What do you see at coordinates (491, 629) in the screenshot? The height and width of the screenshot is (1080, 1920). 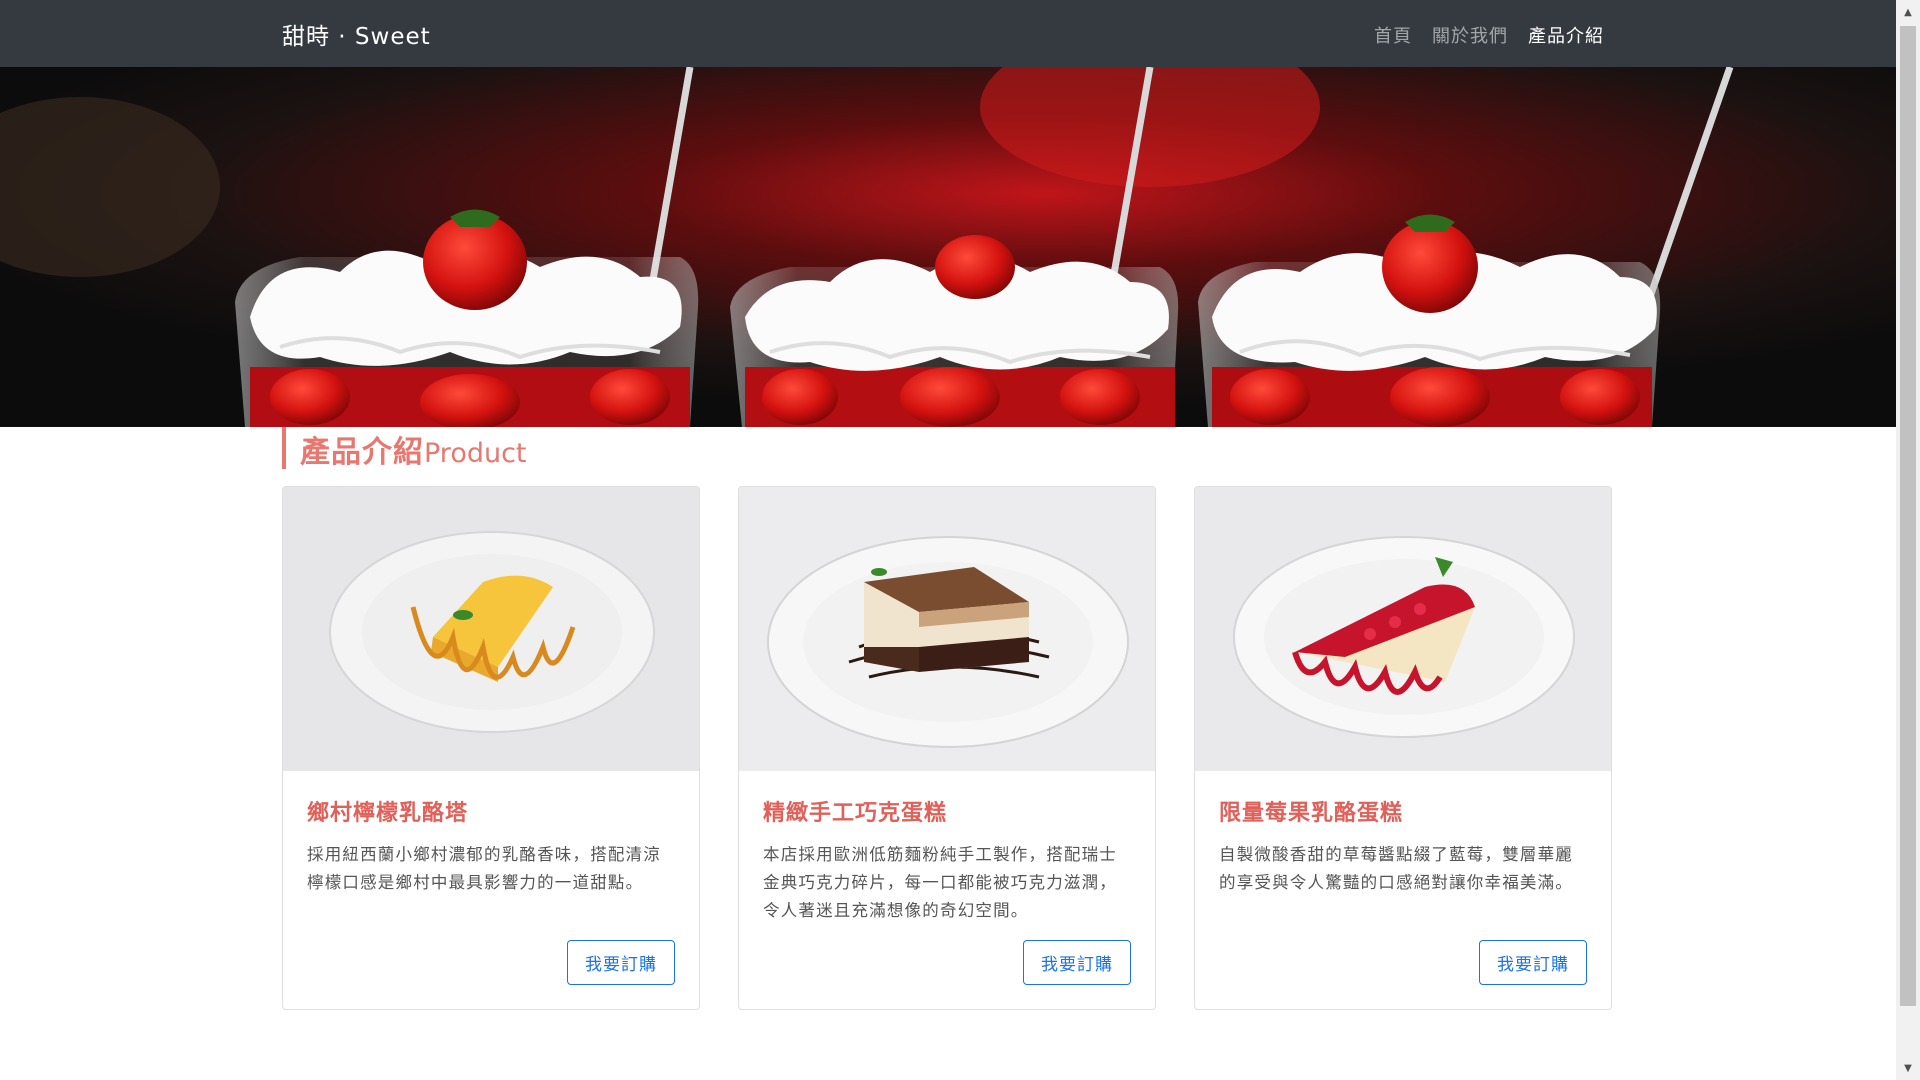 I see `lemon-cheesecake-image` at bounding box center [491, 629].